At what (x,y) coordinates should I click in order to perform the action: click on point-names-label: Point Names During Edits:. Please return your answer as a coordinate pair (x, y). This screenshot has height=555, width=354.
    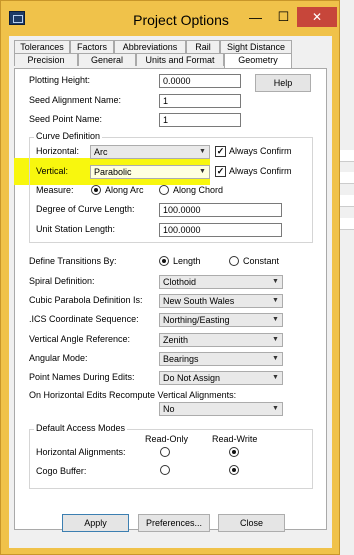
    Looking at the image, I should click on (82, 377).